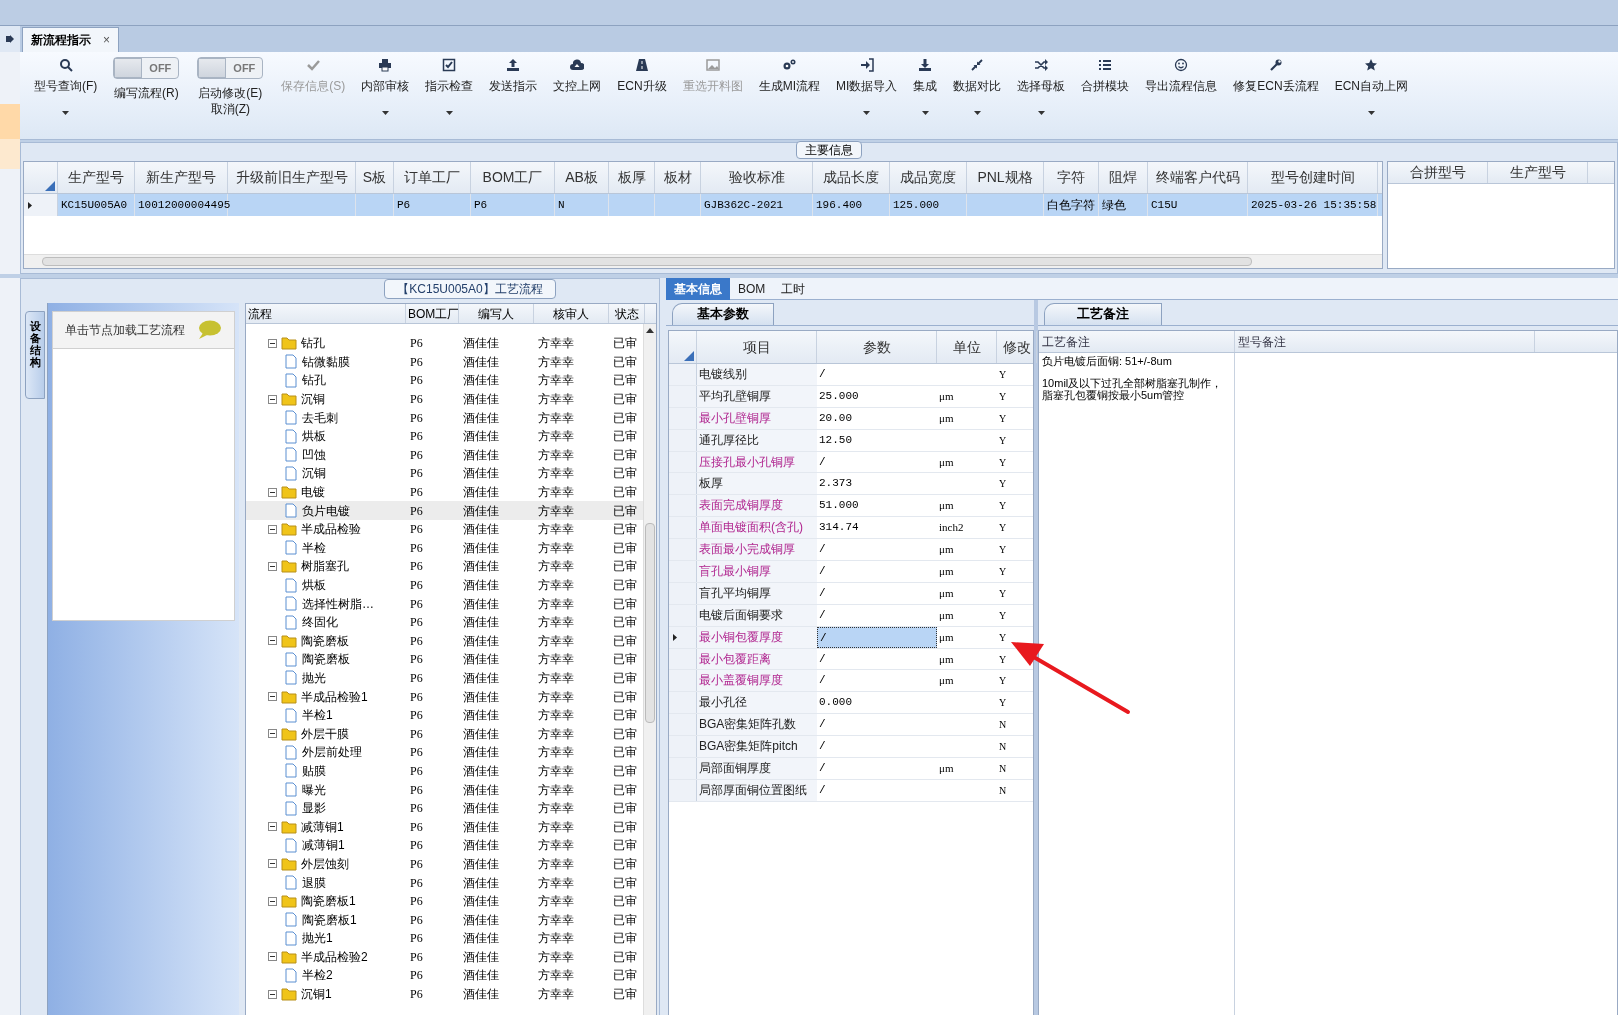 This screenshot has width=1618, height=1015. Describe the element at coordinates (385, 95) in the screenshot. I see `toolbar-button: 内部审核` at that location.